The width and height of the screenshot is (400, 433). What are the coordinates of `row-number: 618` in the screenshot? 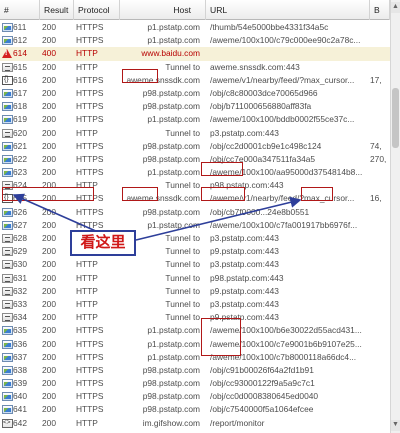 It's located at (20, 106).